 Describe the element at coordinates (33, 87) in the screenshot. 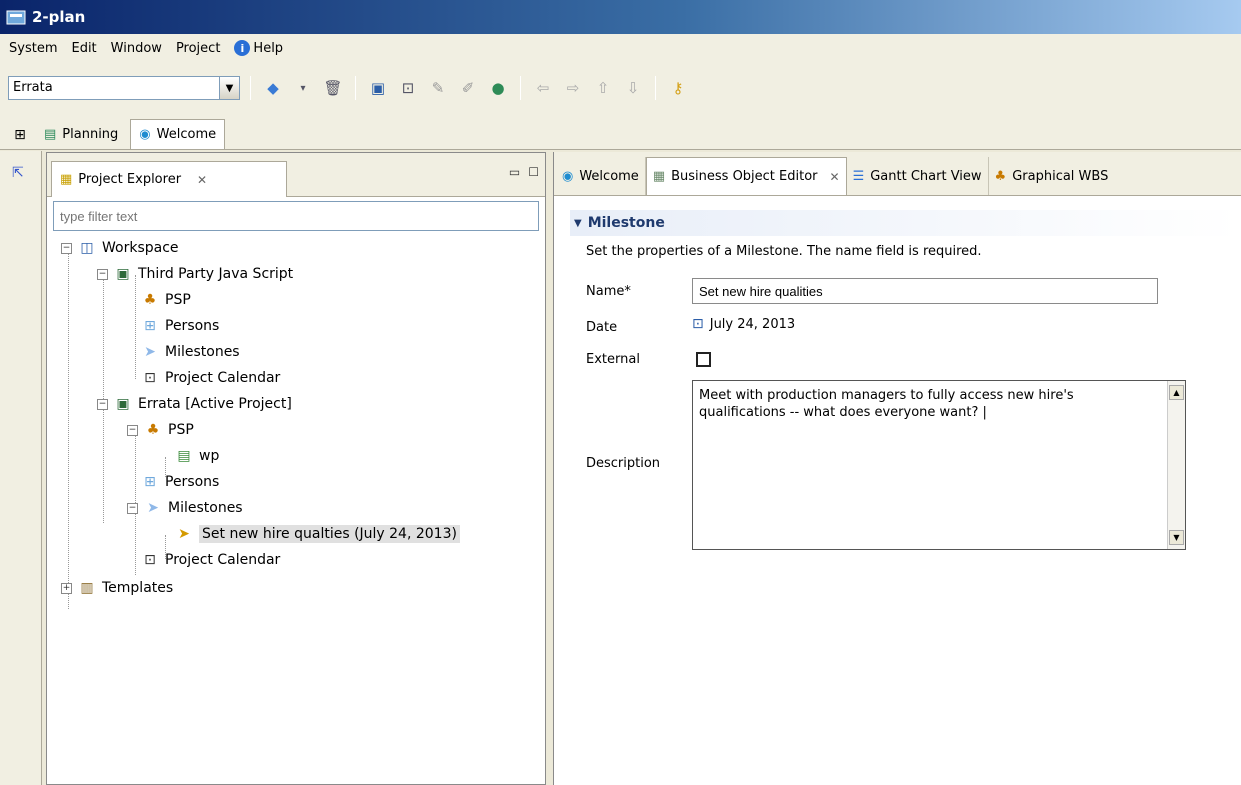

I see `project-select-value: Errata` at that location.